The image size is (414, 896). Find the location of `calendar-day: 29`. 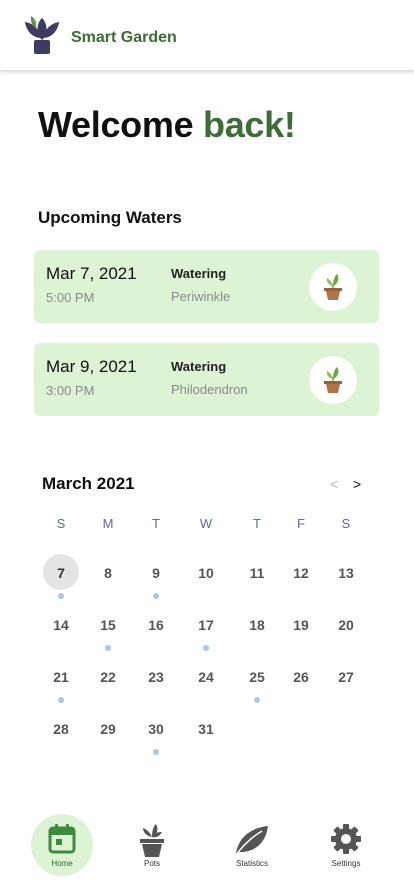

calendar-day: 29 is located at coordinates (108, 730).